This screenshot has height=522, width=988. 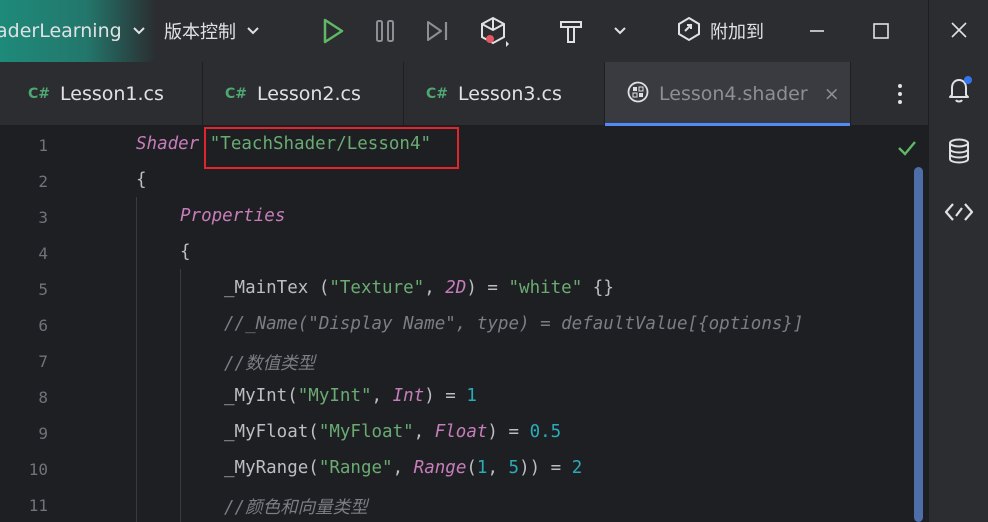 I want to click on line-number: 6, so click(x=43, y=325).